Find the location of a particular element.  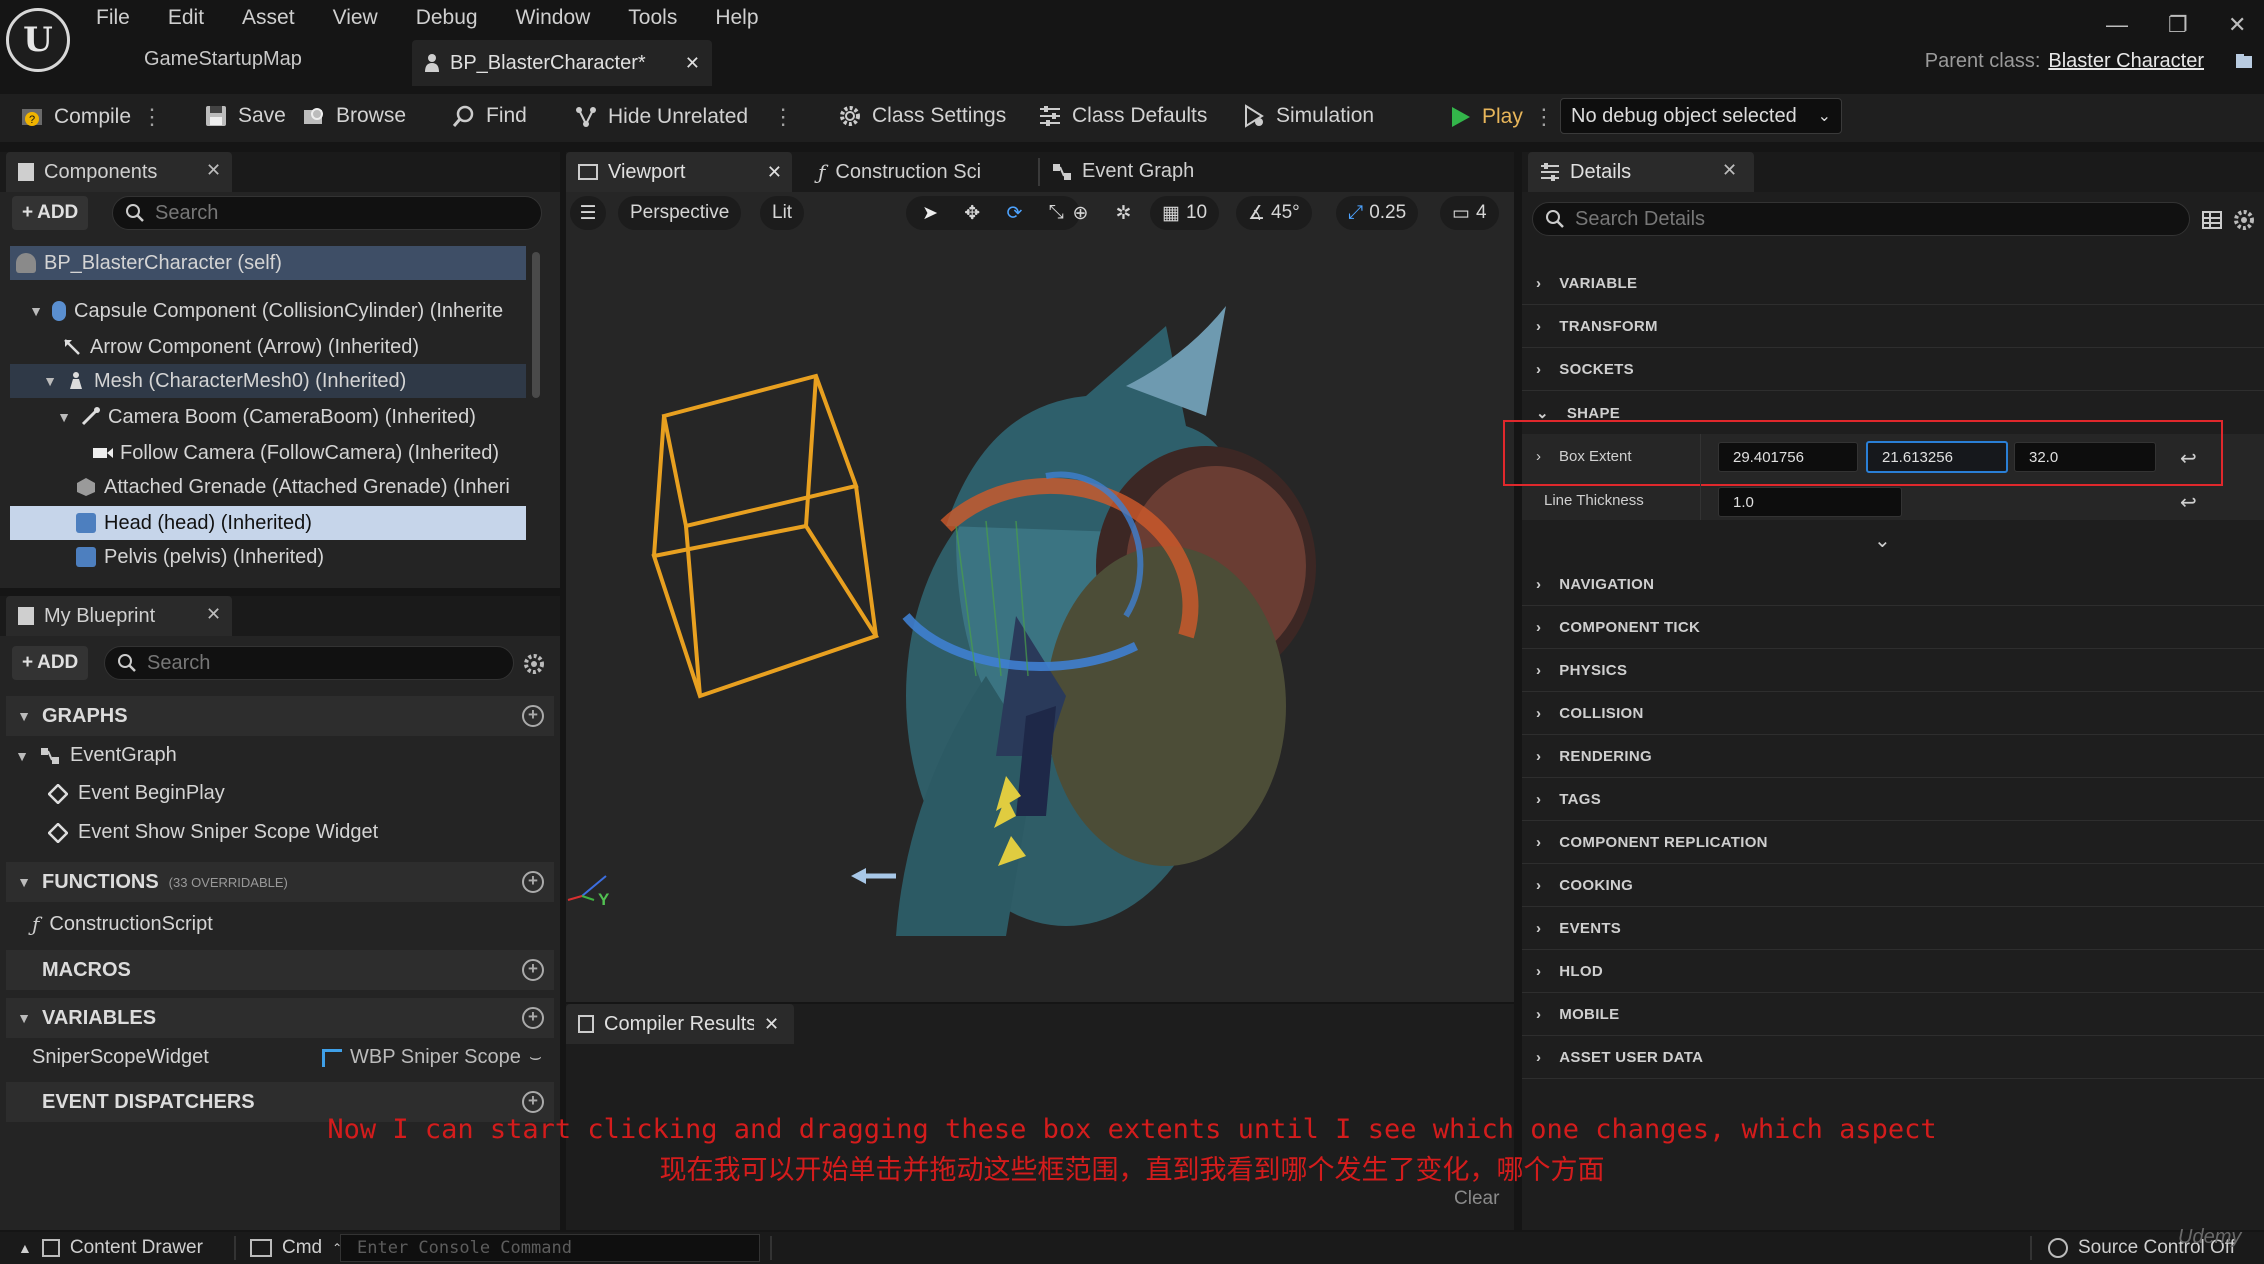

variable-type: WBP Sniper Scope ⌣ is located at coordinates (432, 1057).